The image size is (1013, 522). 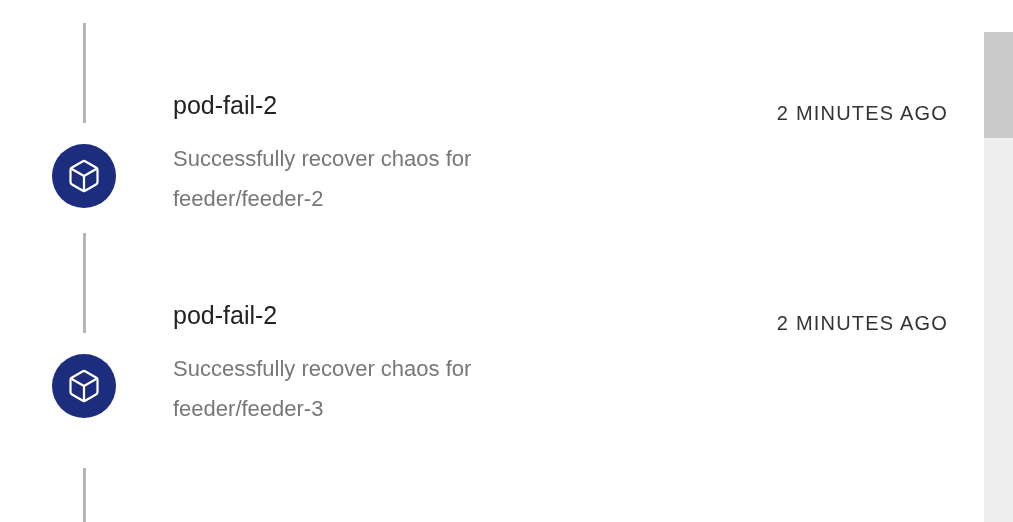 What do you see at coordinates (323, 389) in the screenshot?
I see `event-description: Successfully recover chaos for feeder/feeder-3` at bounding box center [323, 389].